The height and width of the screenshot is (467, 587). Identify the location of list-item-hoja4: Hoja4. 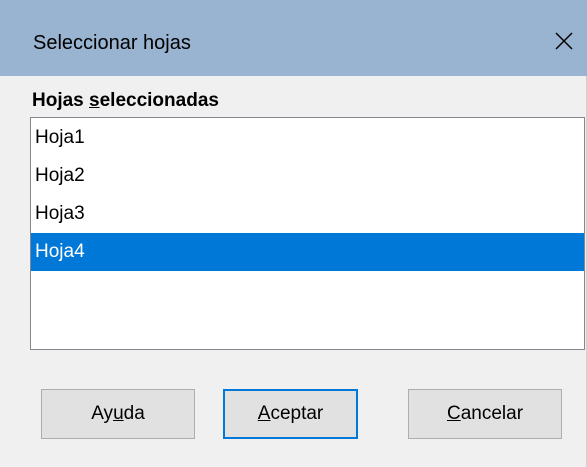
(307, 252).